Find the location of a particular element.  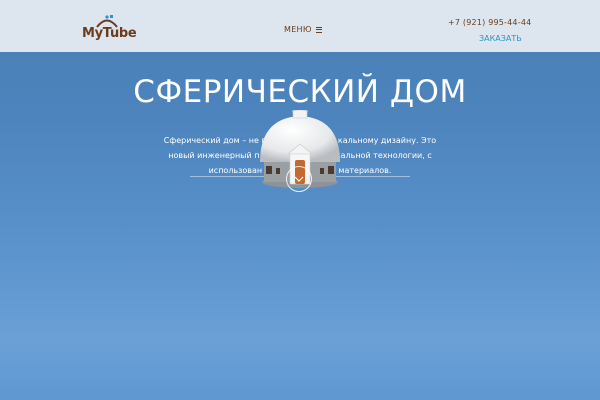

hamburger-icon is located at coordinates (318, 29).